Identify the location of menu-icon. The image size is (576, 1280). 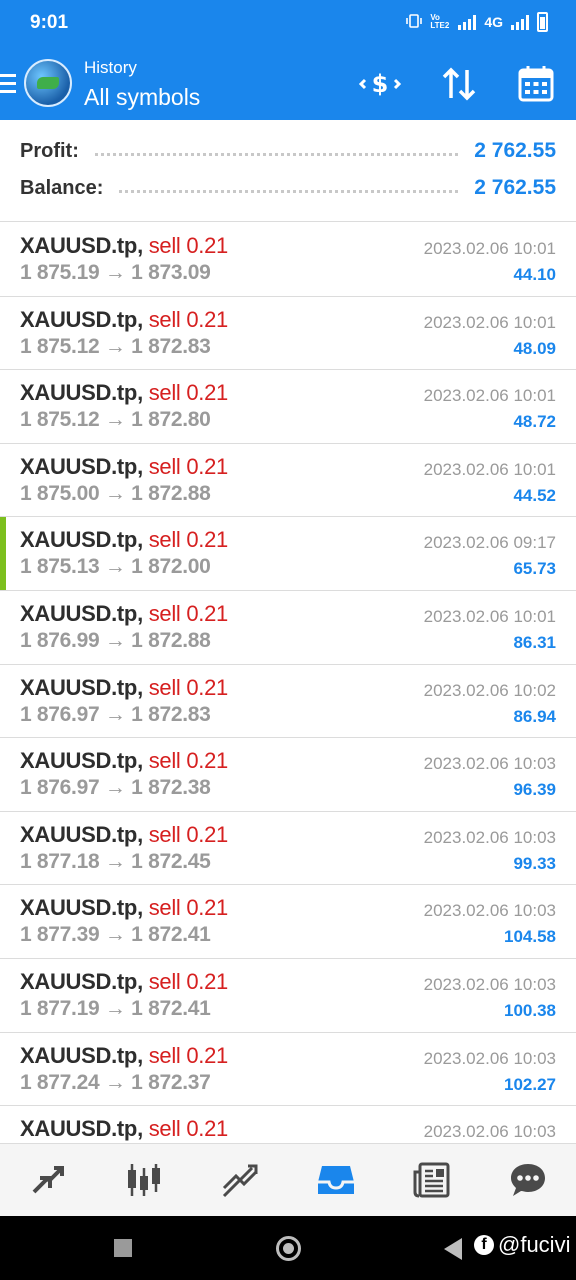
(8, 86).